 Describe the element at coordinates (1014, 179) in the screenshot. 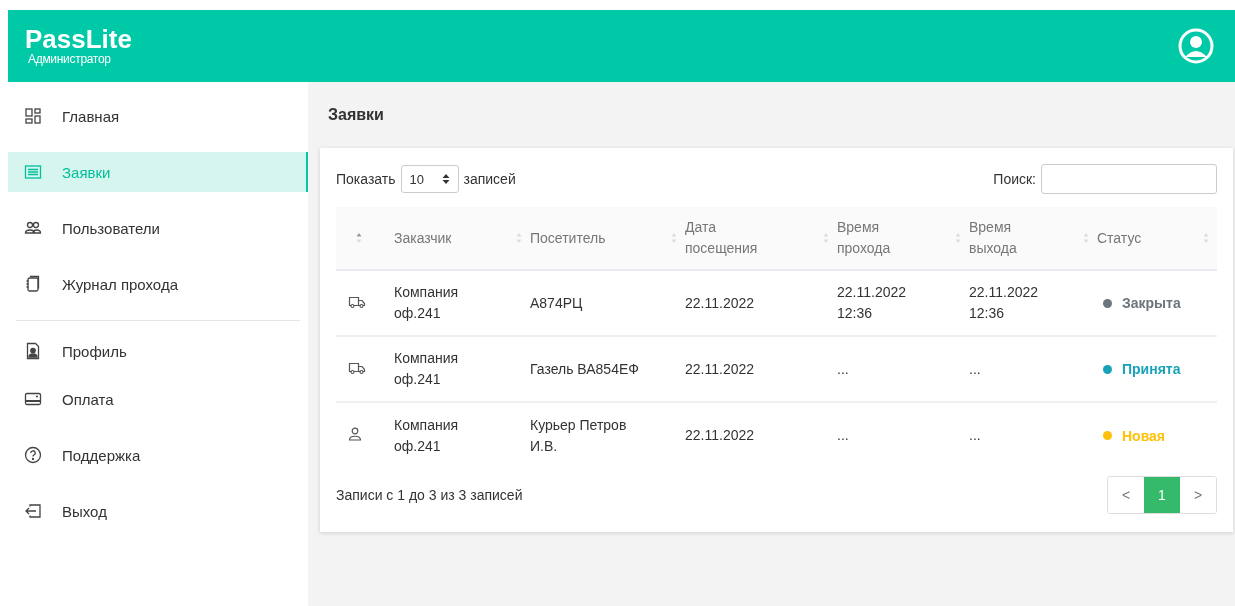

I see `search-label: Поиск:` at that location.